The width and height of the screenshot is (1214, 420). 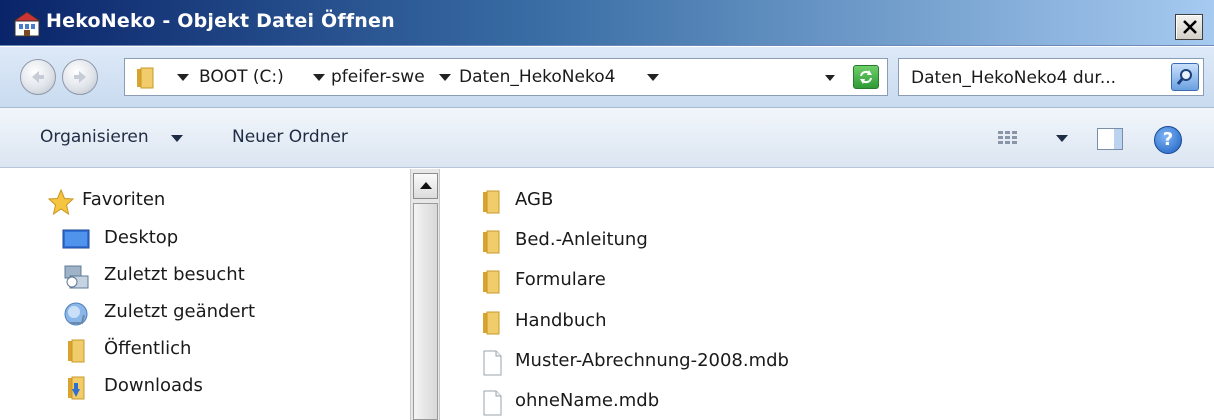 I want to click on desktop-icon, so click(x=76, y=240).